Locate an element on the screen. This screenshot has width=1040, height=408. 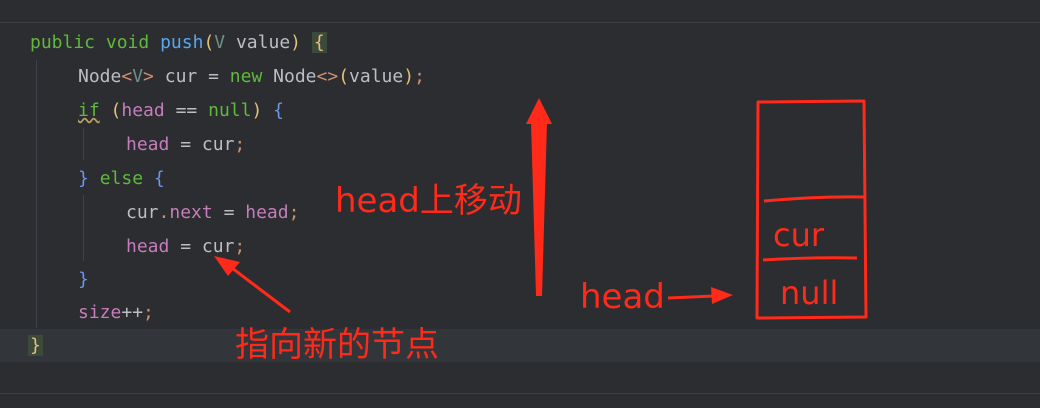
arrow-head-moves-up is located at coordinates (539, 197).